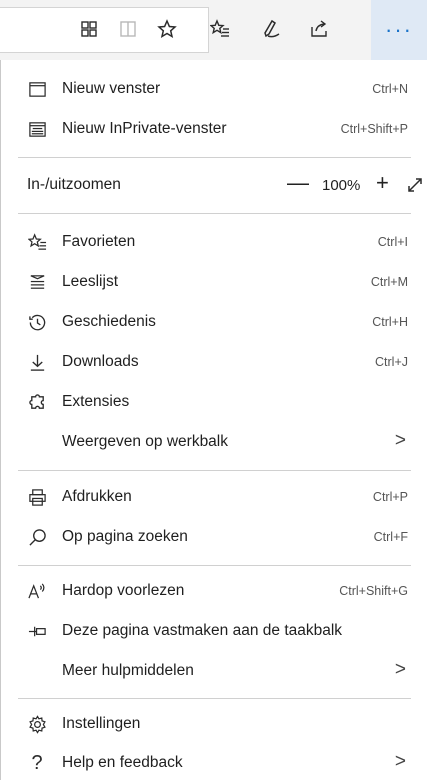 This screenshot has height=782, width=427. Describe the element at coordinates (214, 322) in the screenshot. I see `menu-item-history: Geschiedenis Ctrl+H` at that location.